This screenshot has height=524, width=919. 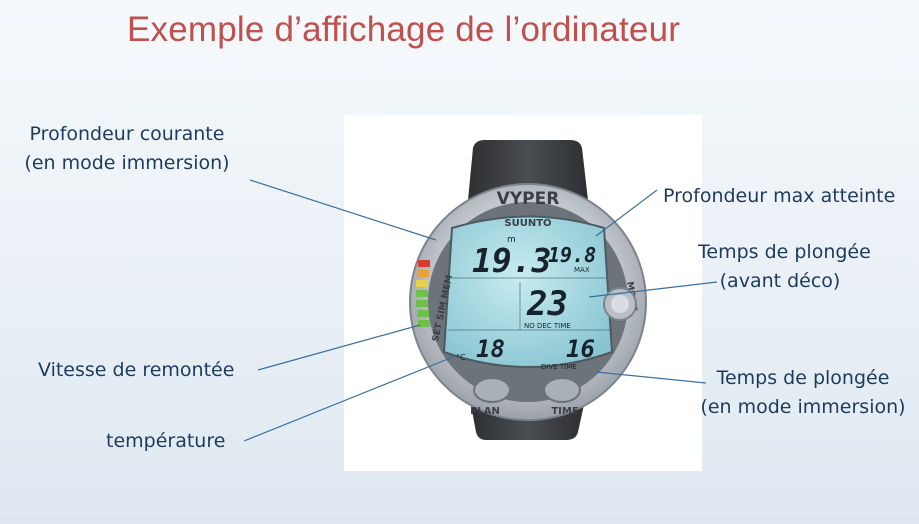 What do you see at coordinates (490, 349) in the screenshot?
I see `temperature-value: 18` at bounding box center [490, 349].